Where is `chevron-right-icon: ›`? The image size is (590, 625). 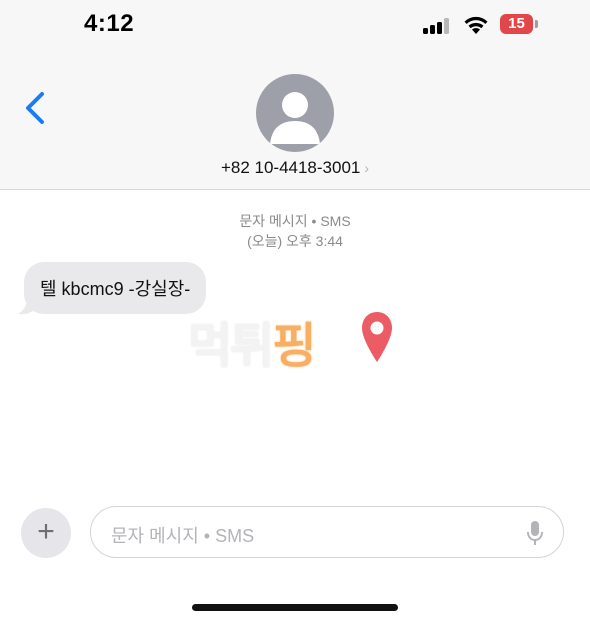 chevron-right-icon: › is located at coordinates (367, 168).